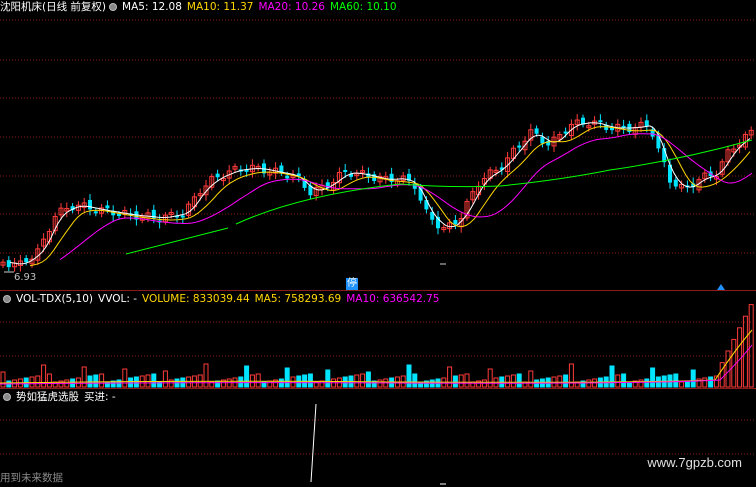 The width and height of the screenshot is (756, 487). Describe the element at coordinates (694, 462) in the screenshot. I see `watermark: www.7gpzb.com` at that location.